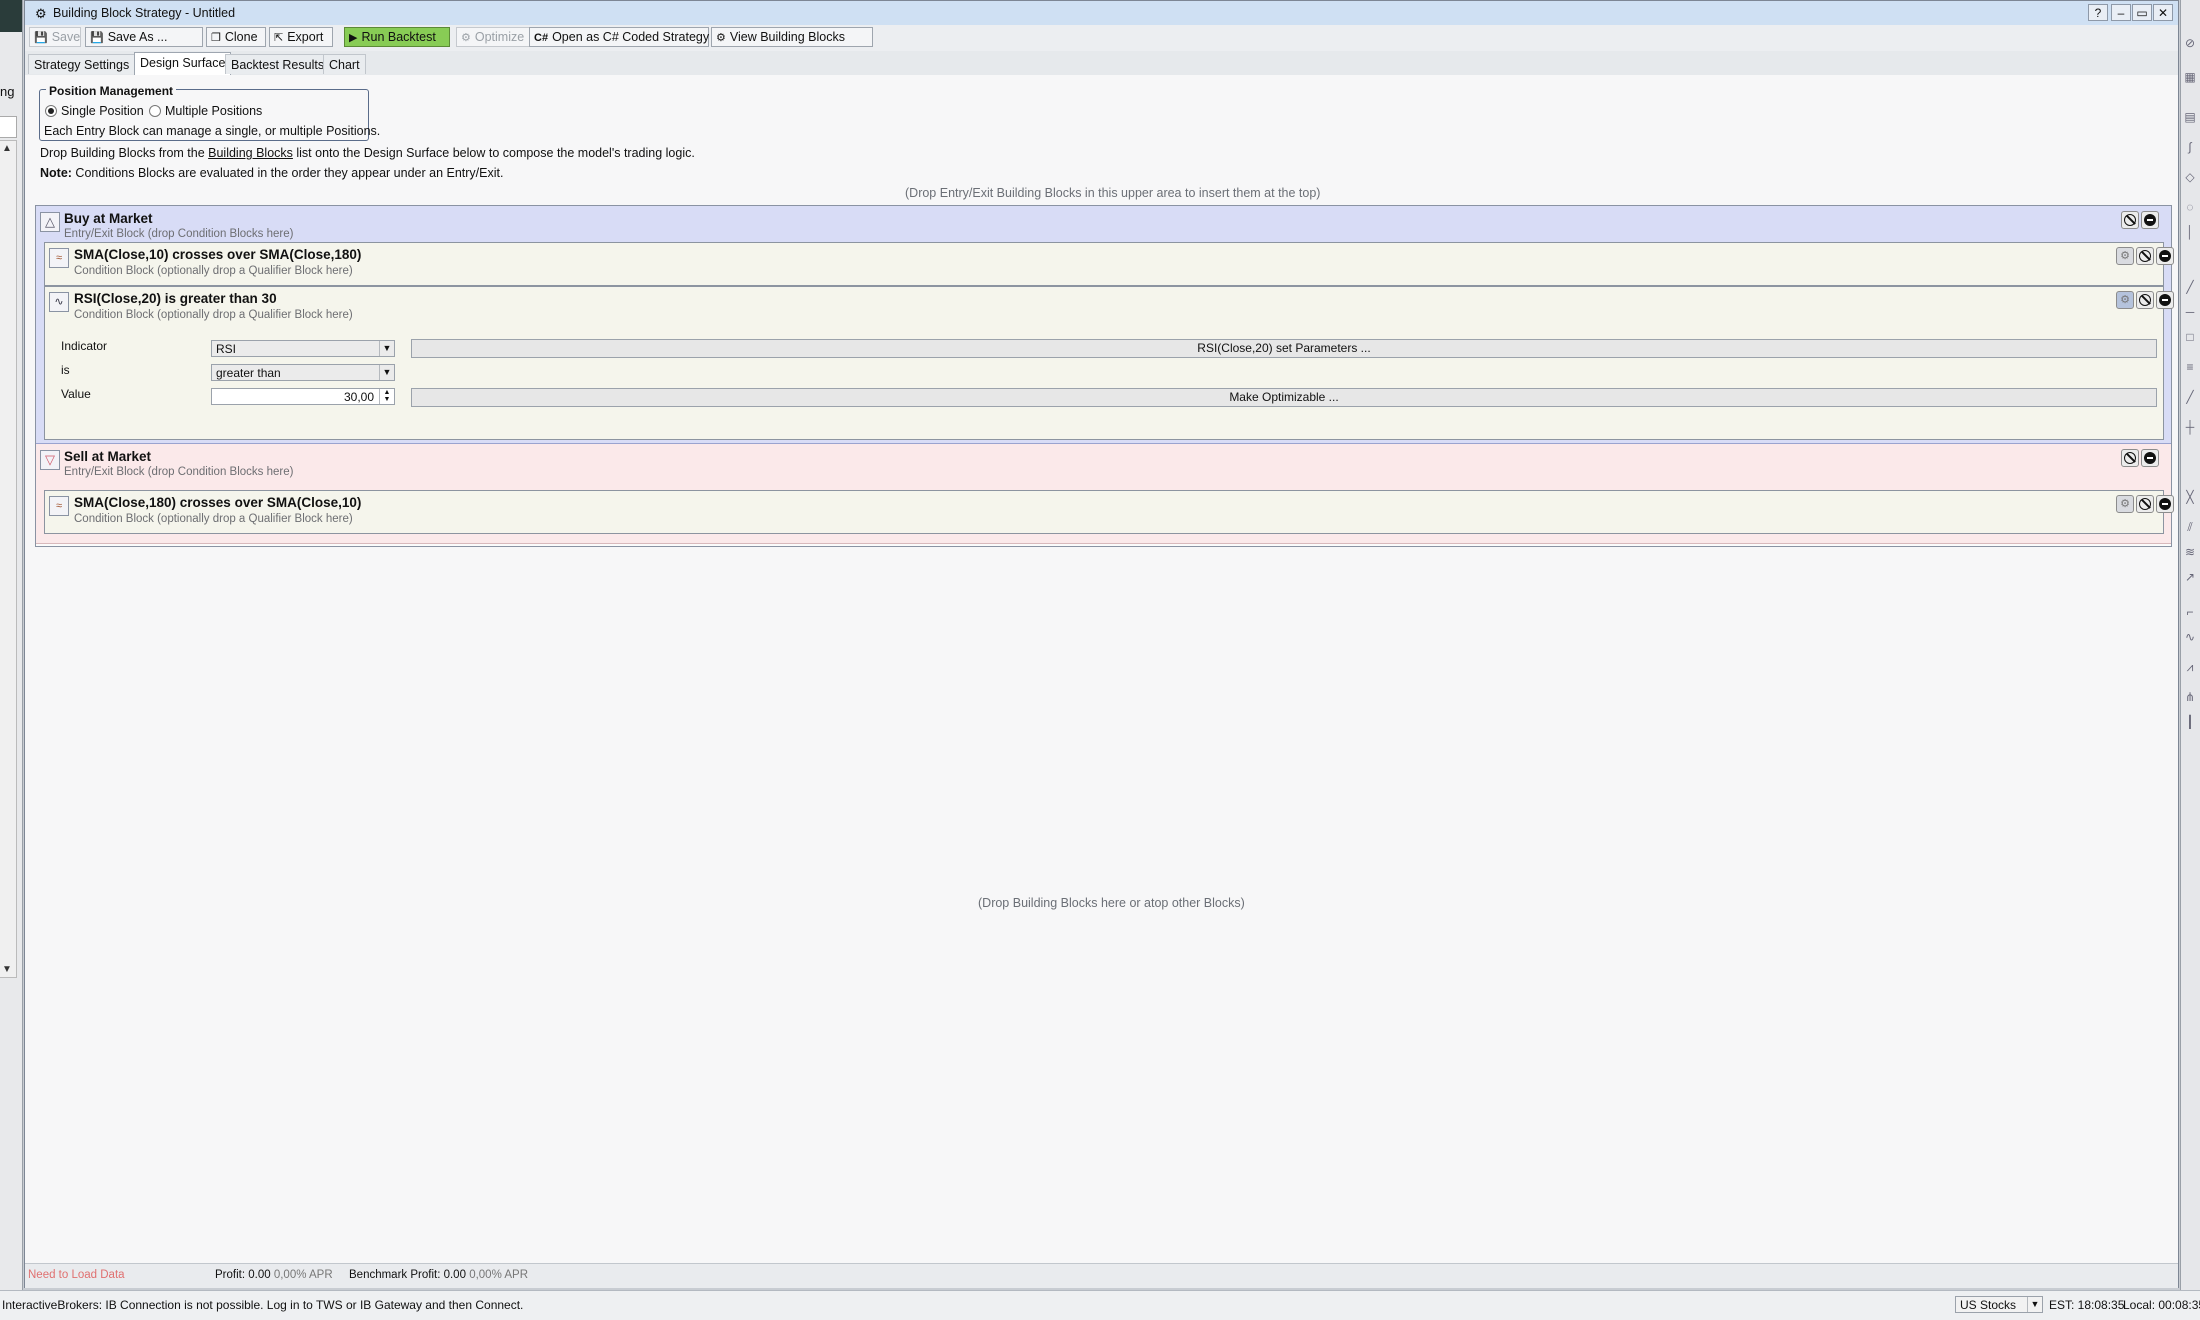  I want to click on window-title: Building Block Strategy - Untitled, so click(144, 13).